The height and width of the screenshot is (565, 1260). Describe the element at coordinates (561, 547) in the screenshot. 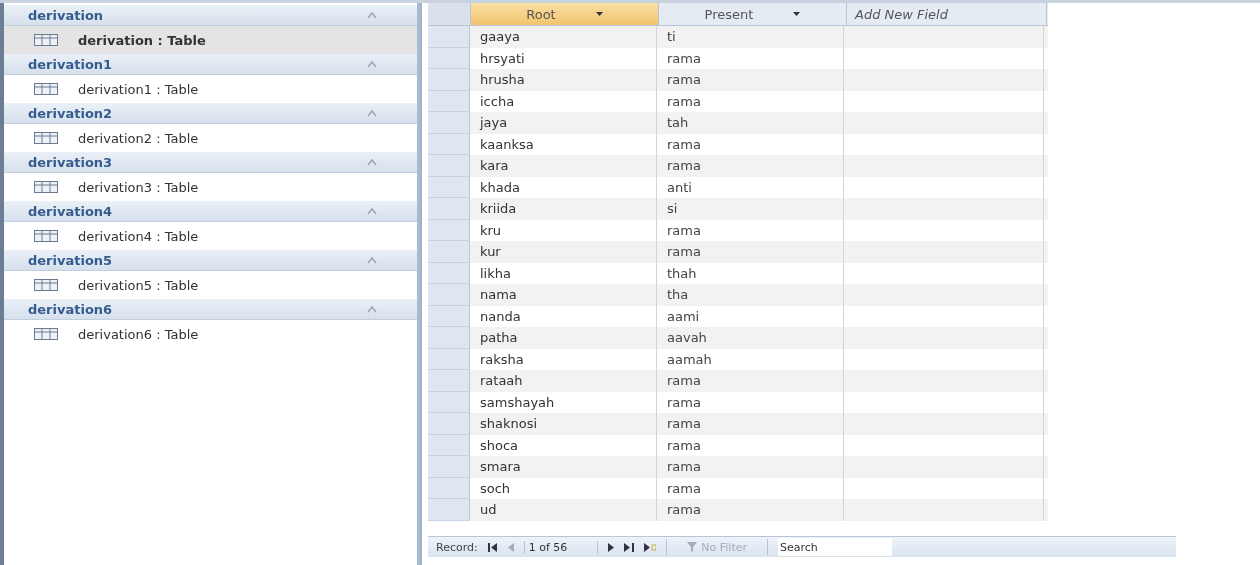

I see `record-position-field: 1 of 56` at that location.